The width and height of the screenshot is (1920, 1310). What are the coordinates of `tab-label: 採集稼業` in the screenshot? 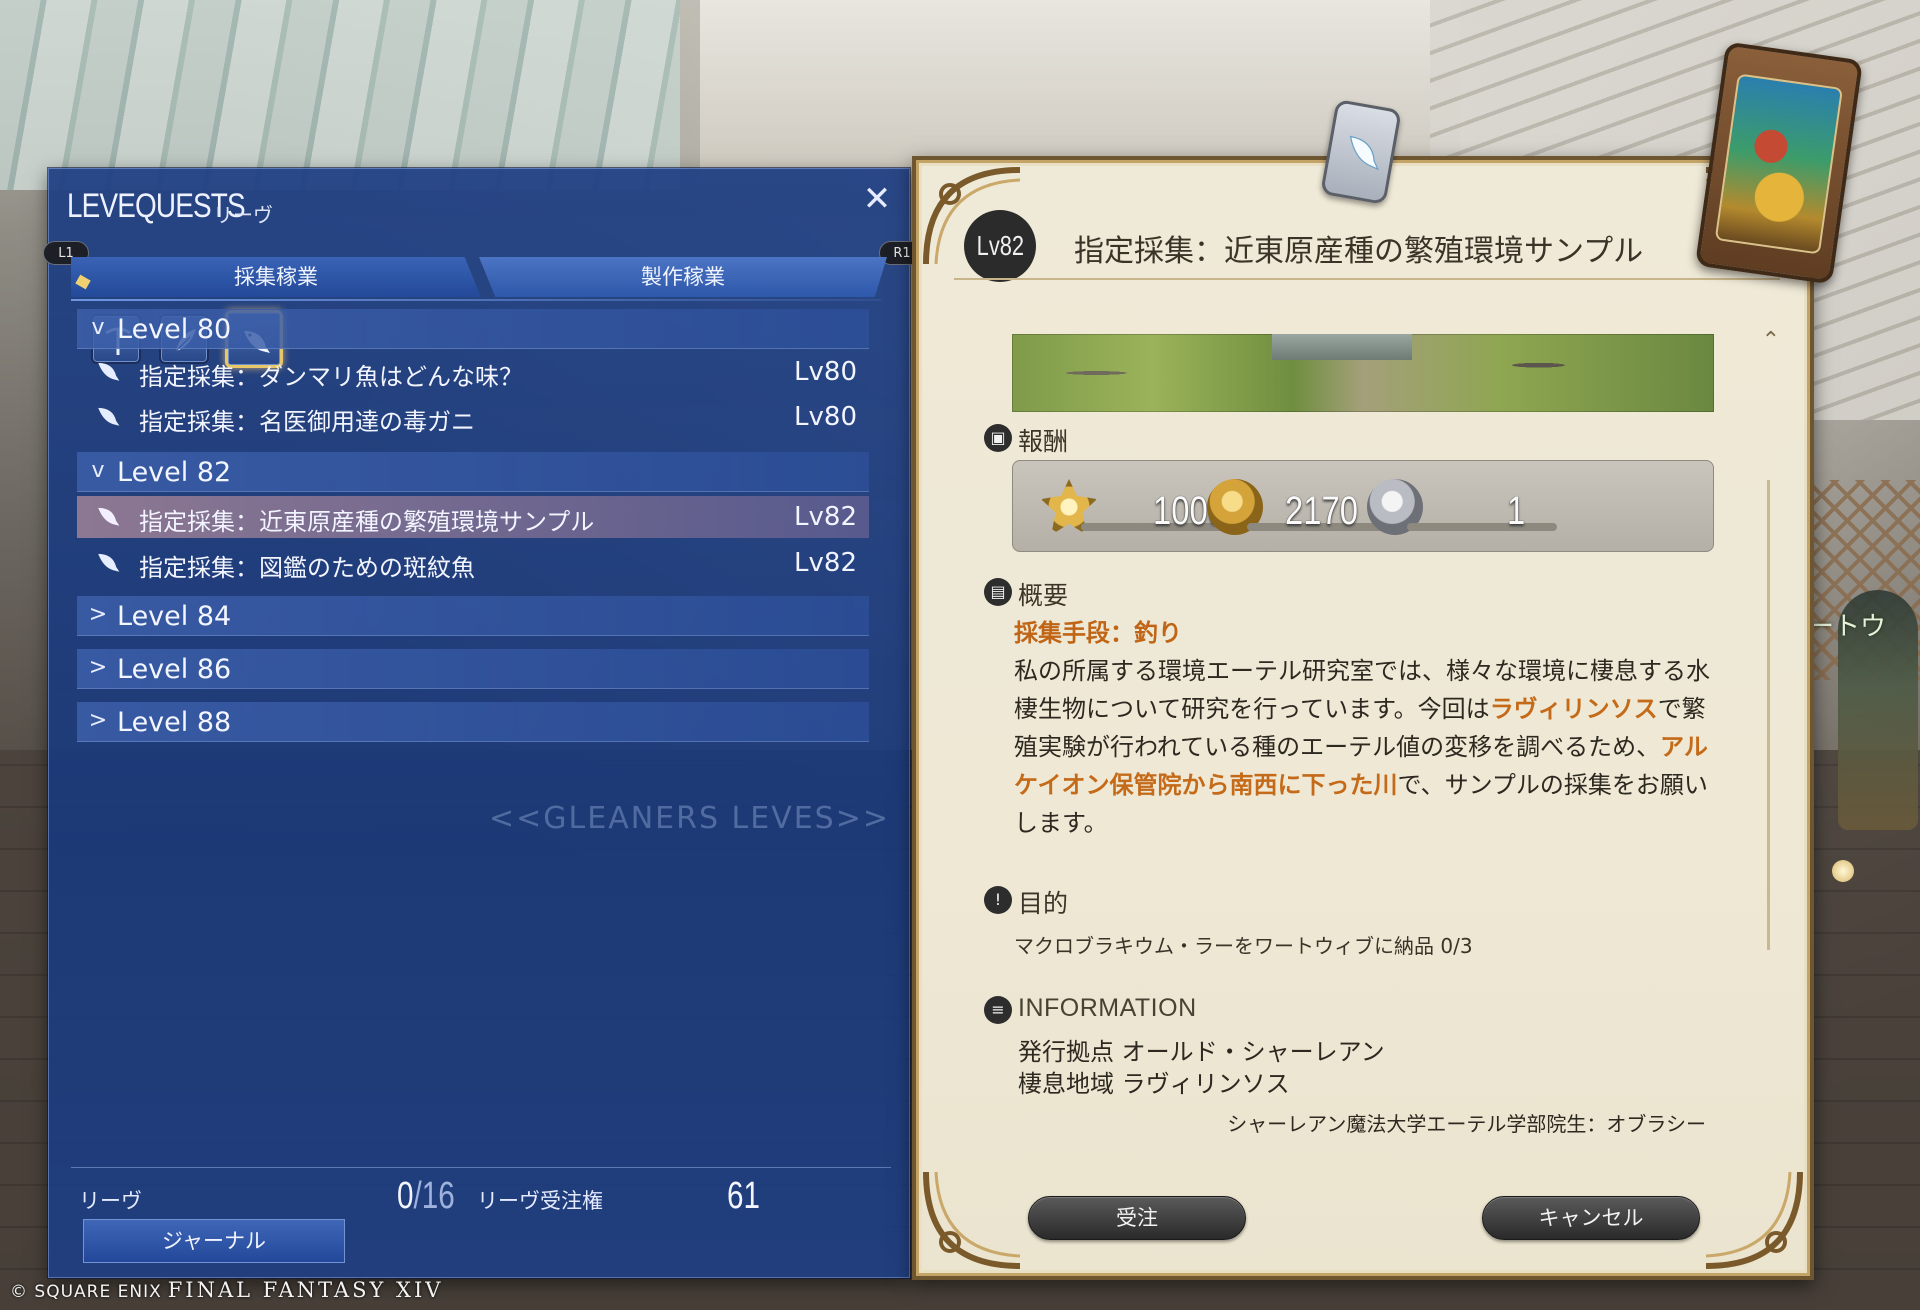 It's located at (276, 277).